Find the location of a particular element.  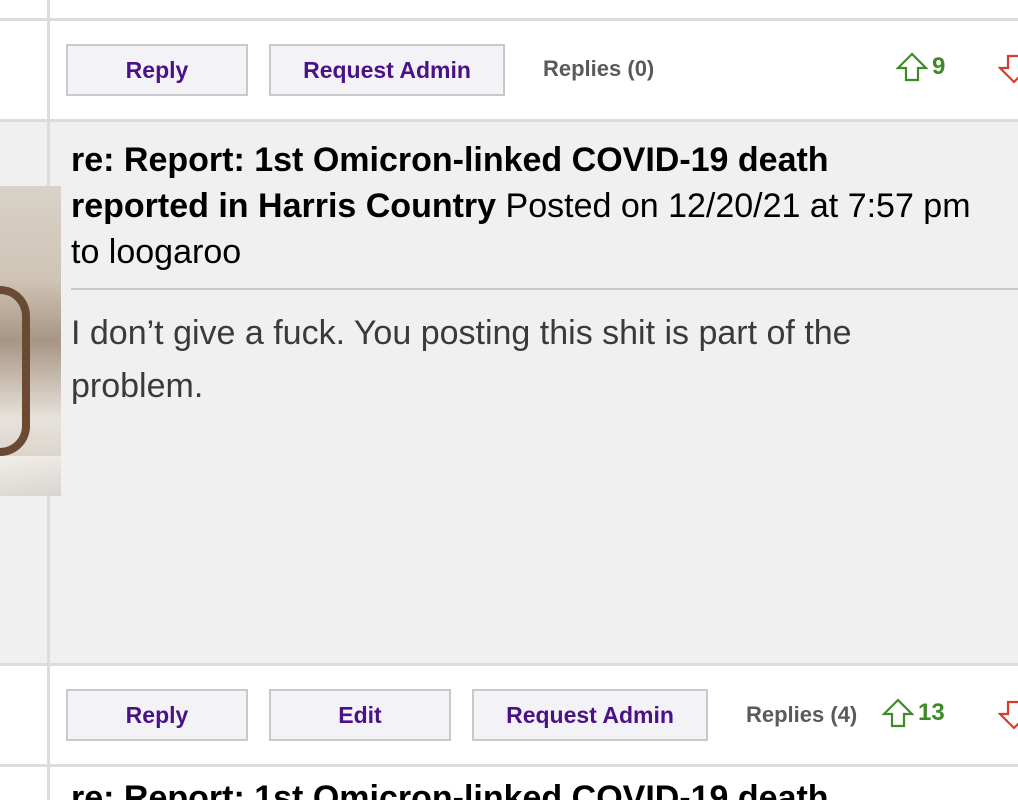

avatar-hair-shape is located at coordinates (15, 371).